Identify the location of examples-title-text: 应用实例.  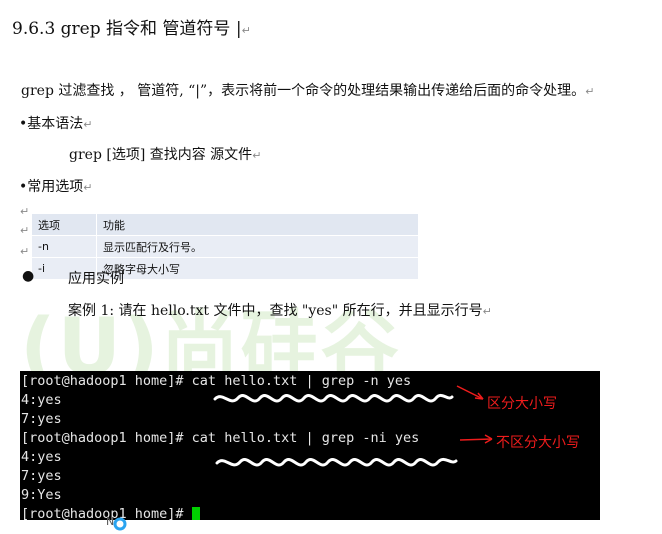
(96, 279).